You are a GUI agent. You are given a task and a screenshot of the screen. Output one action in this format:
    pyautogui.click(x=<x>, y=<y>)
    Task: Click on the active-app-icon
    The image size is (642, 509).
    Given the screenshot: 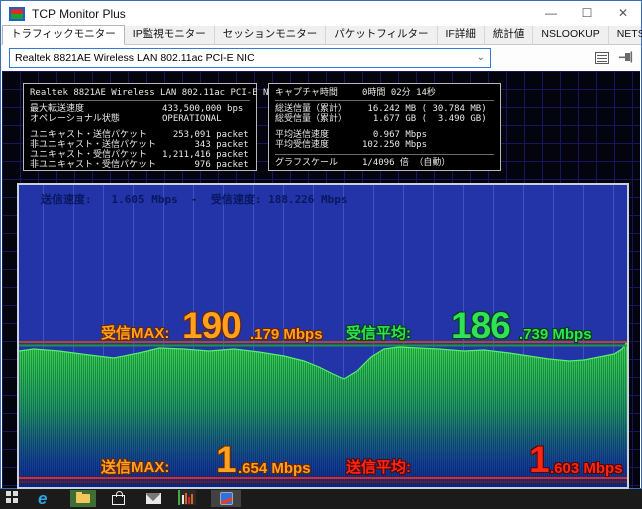 What is the action you would take?
    pyautogui.click(x=226, y=498)
    